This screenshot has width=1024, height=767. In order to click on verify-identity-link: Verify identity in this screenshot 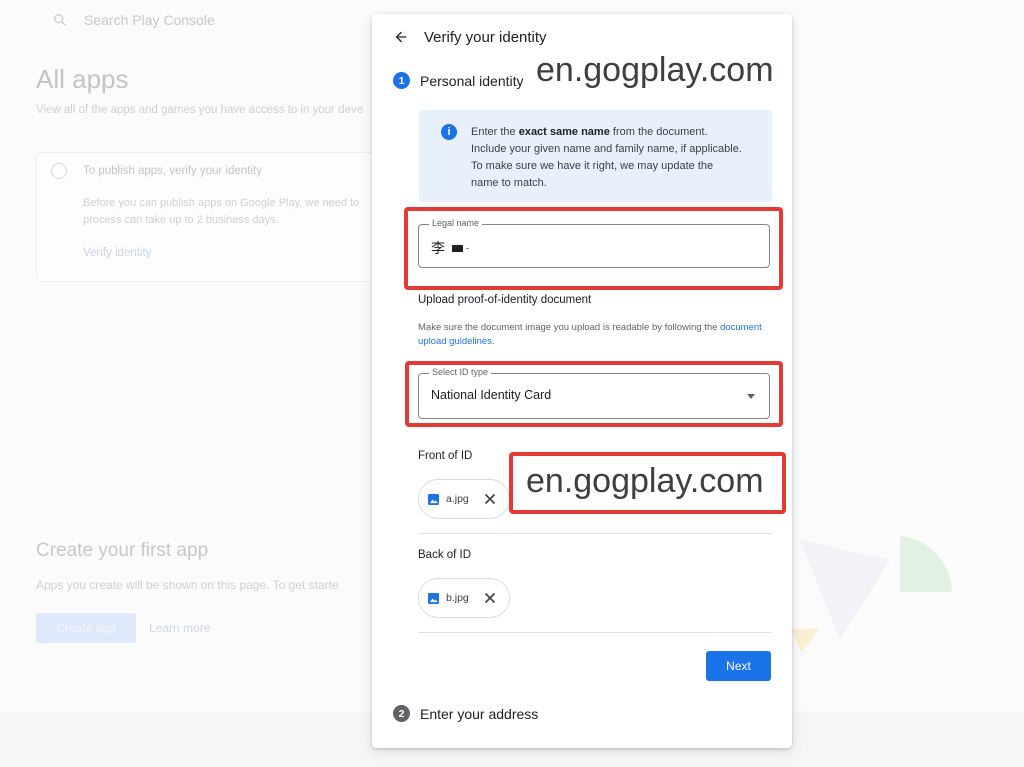, I will do `click(117, 253)`.